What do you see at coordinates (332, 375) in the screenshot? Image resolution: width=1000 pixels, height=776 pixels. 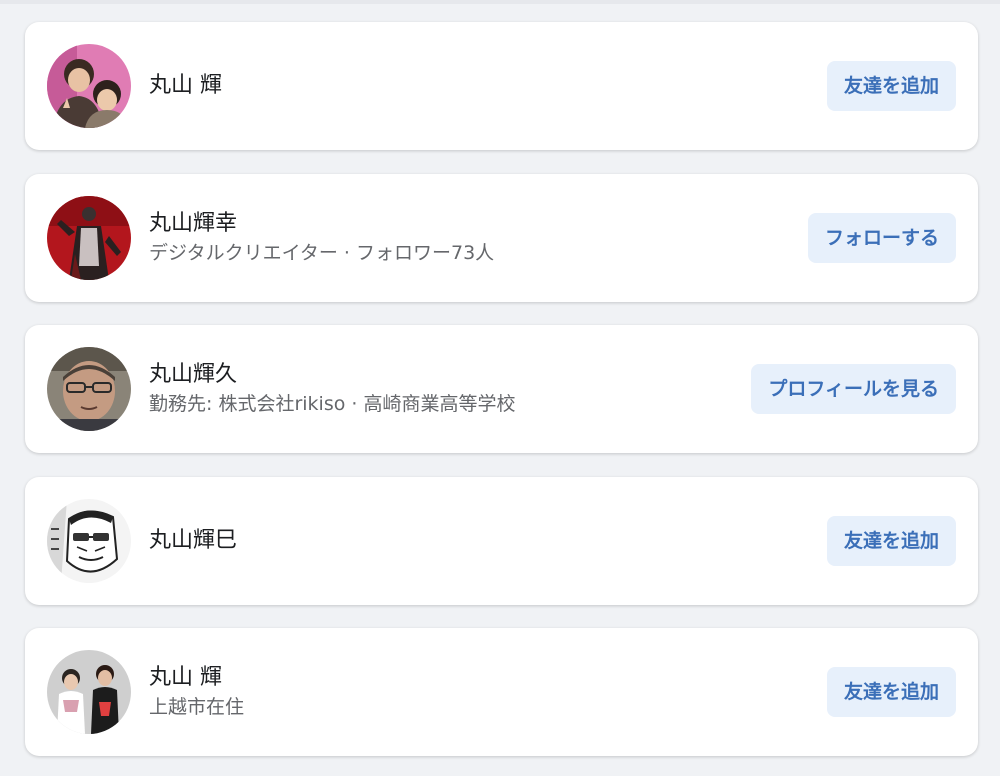 I see `result-name: 丸山輝久` at bounding box center [332, 375].